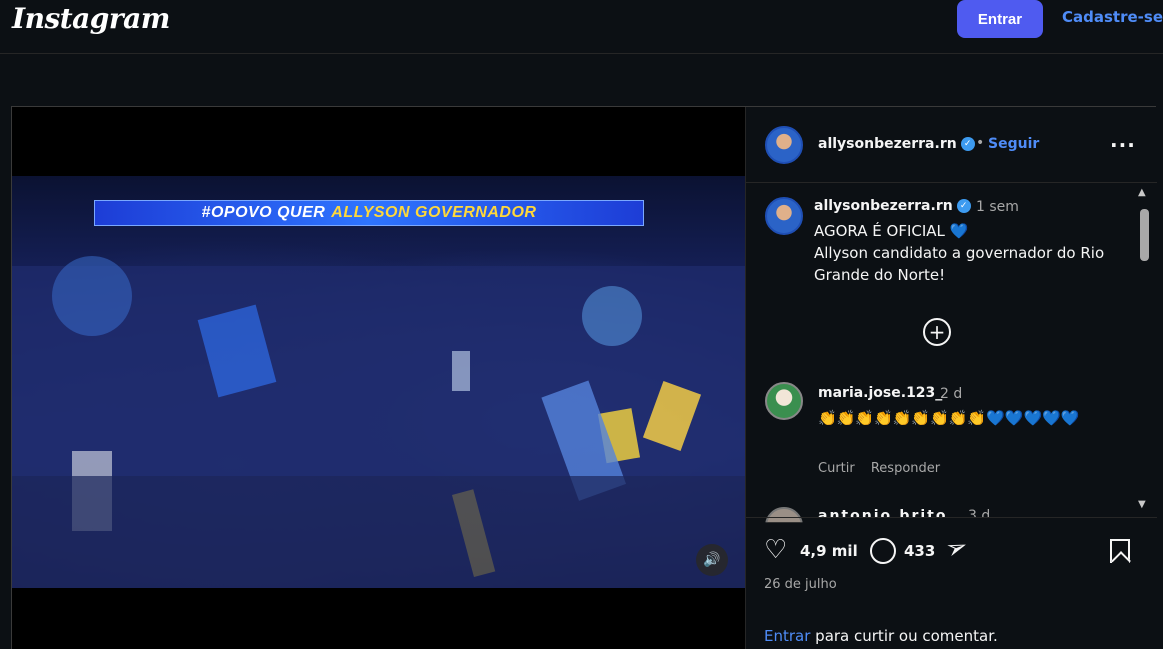 The height and width of the screenshot is (649, 1163). What do you see at coordinates (829, 551) in the screenshot?
I see `likes-count: 4,9 mil` at bounding box center [829, 551].